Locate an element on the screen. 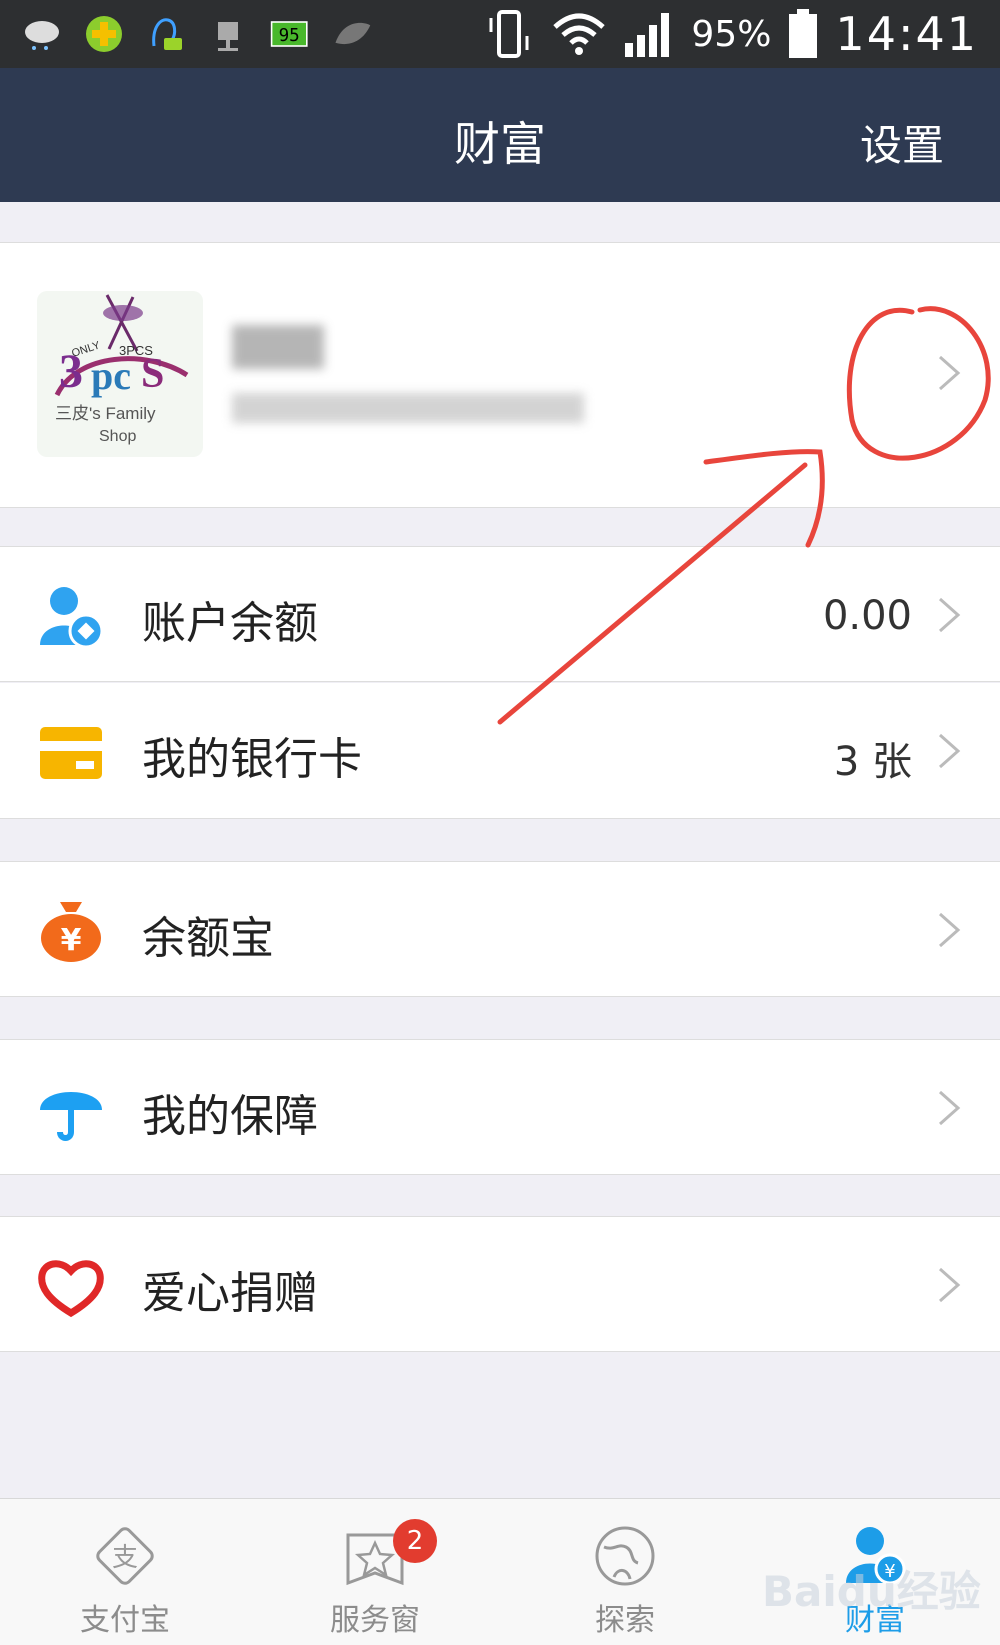  alipay-icon: 支 is located at coordinates (125, 1556).